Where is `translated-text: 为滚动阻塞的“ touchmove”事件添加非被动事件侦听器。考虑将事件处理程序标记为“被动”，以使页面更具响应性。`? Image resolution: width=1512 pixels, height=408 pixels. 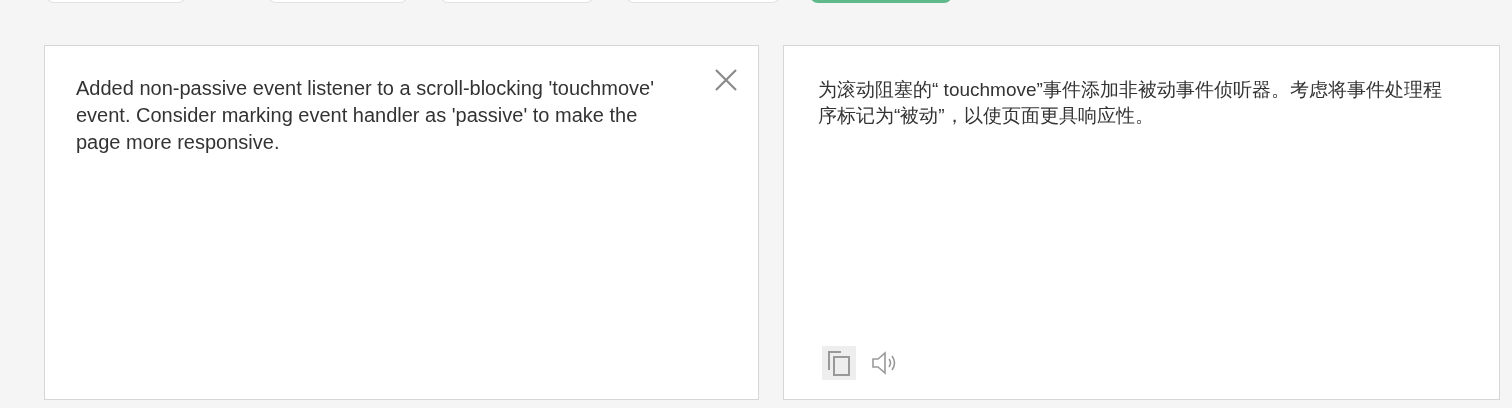 translated-text: 为滚动阻塞的“ touchmove”事件添加非被动事件侦听器。考虑将事件处理程序标记为“被动”，以使页面更具响应性。 is located at coordinates (1130, 103).